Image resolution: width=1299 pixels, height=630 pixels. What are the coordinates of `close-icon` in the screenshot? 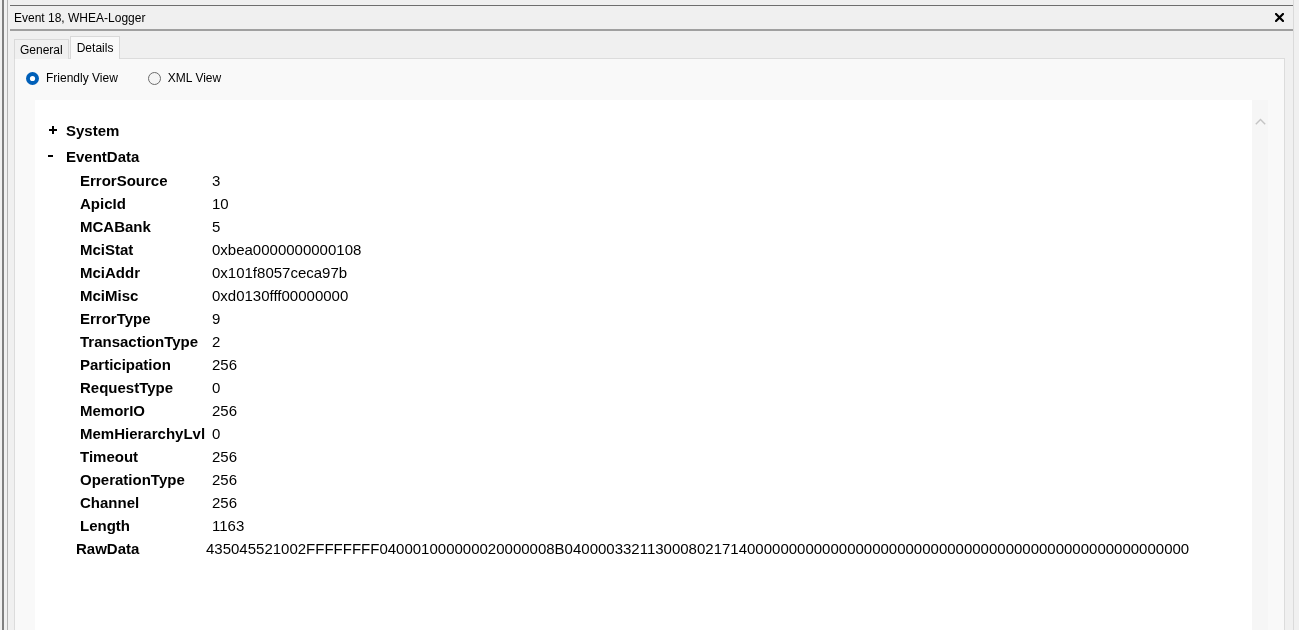 It's located at (1279, 17).